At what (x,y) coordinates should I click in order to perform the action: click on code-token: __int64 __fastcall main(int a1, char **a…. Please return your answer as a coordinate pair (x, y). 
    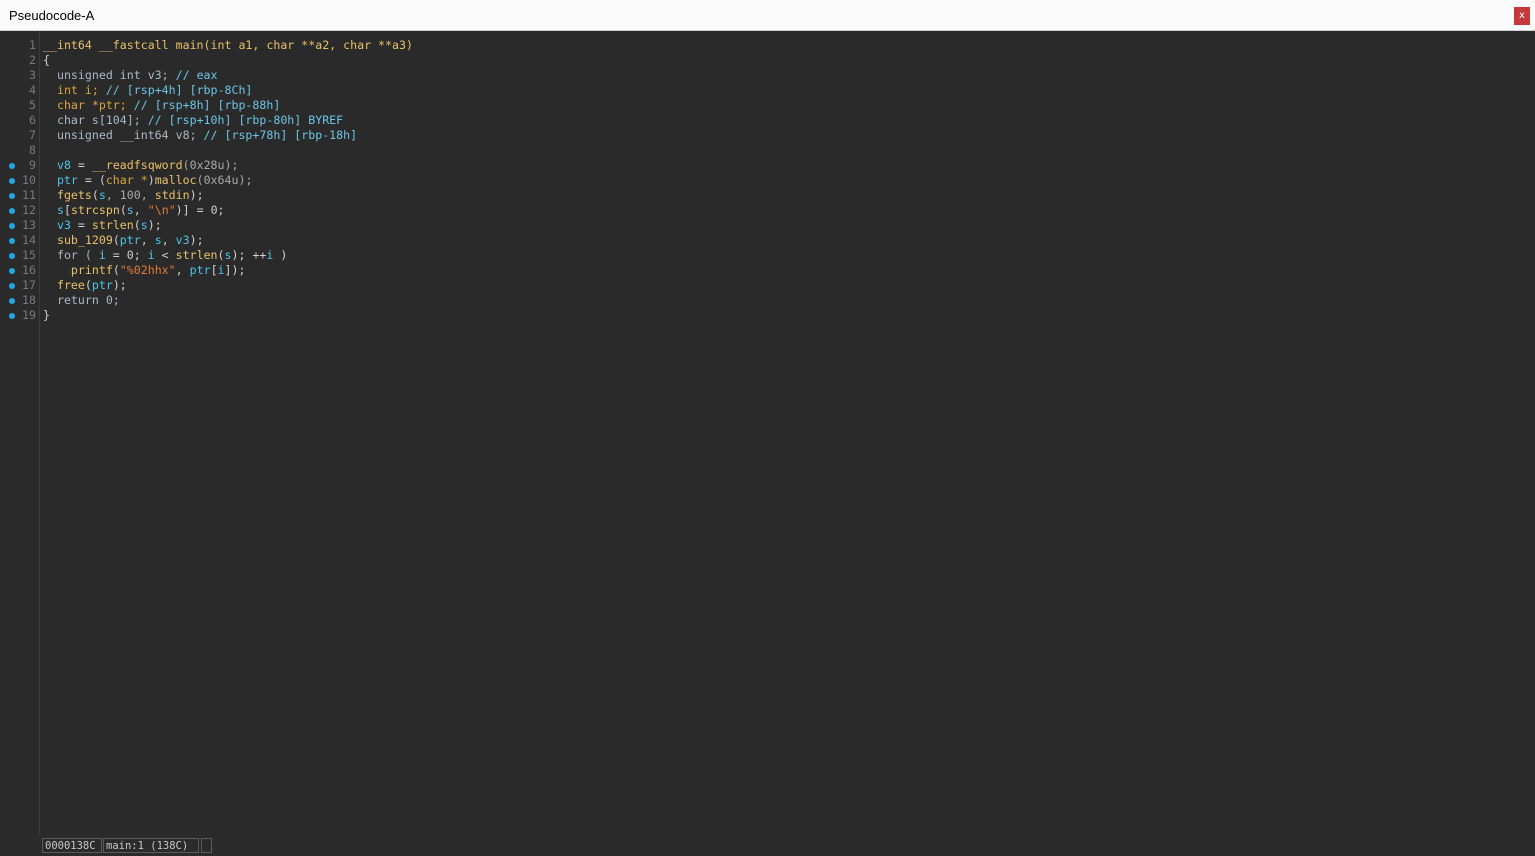
    Looking at the image, I should click on (228, 45).